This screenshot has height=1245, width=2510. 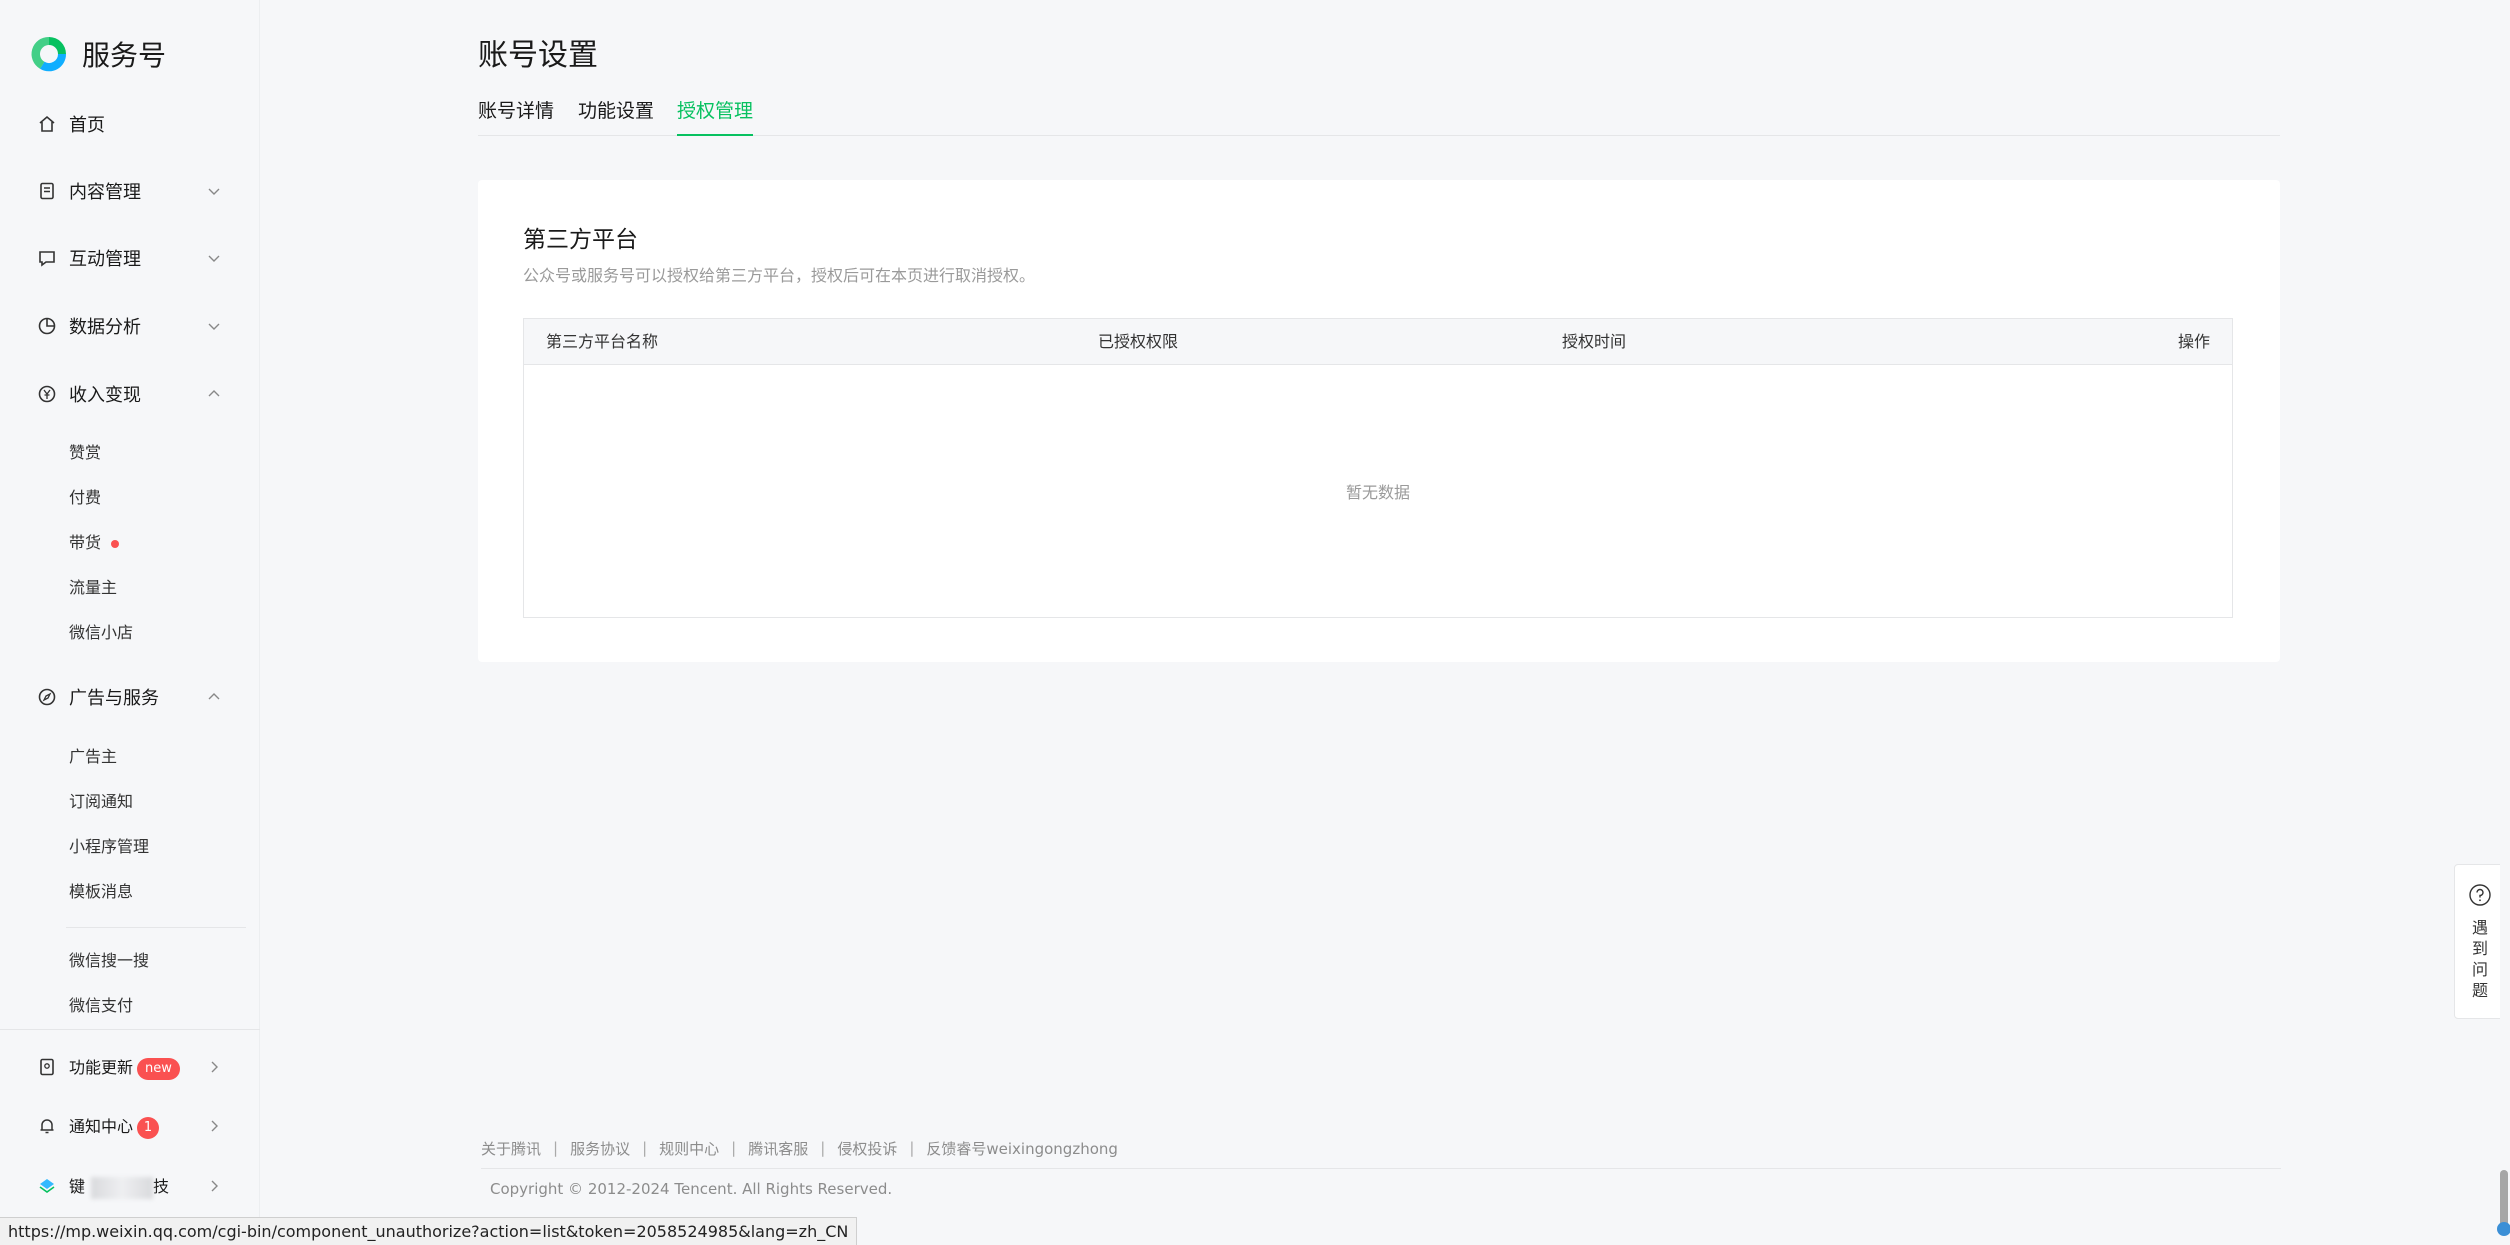 I want to click on card-description: 公众号或服务号可以授权给第三方平台，授权后可在本页进行取消授权。, so click(x=779, y=275).